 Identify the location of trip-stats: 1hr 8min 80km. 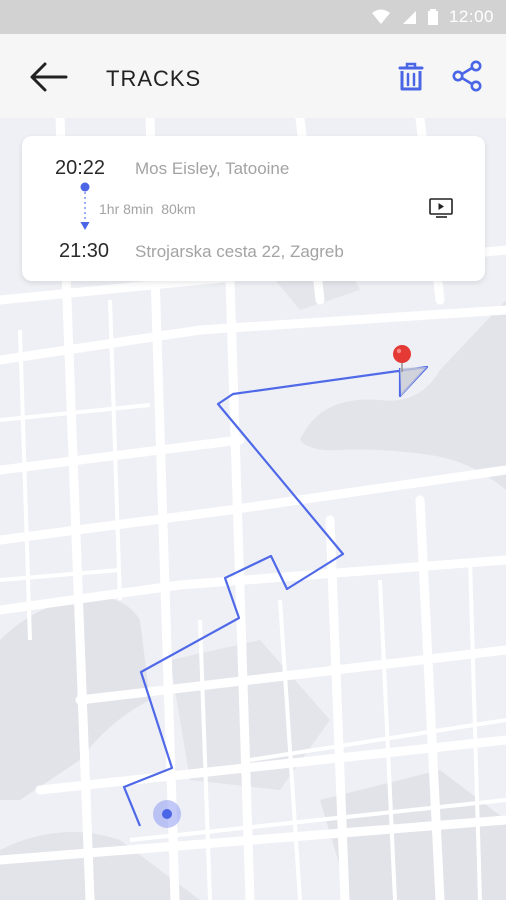
(147, 209).